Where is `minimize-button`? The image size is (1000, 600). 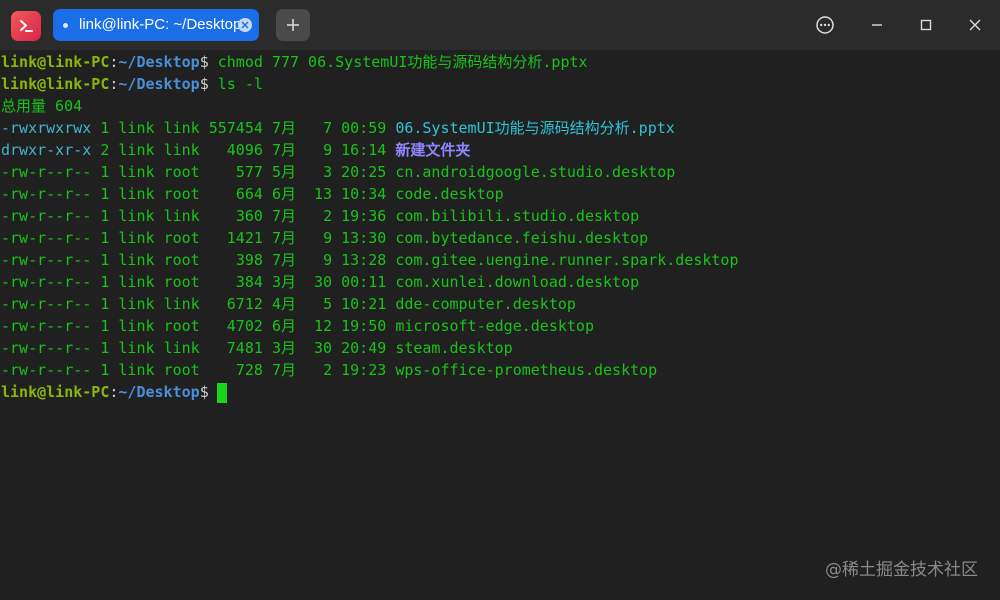 minimize-button is located at coordinates (877, 25).